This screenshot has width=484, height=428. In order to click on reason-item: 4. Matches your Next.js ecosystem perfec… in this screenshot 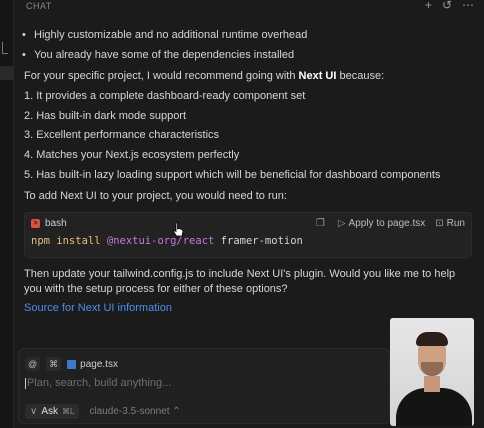, I will do `click(132, 155)`.